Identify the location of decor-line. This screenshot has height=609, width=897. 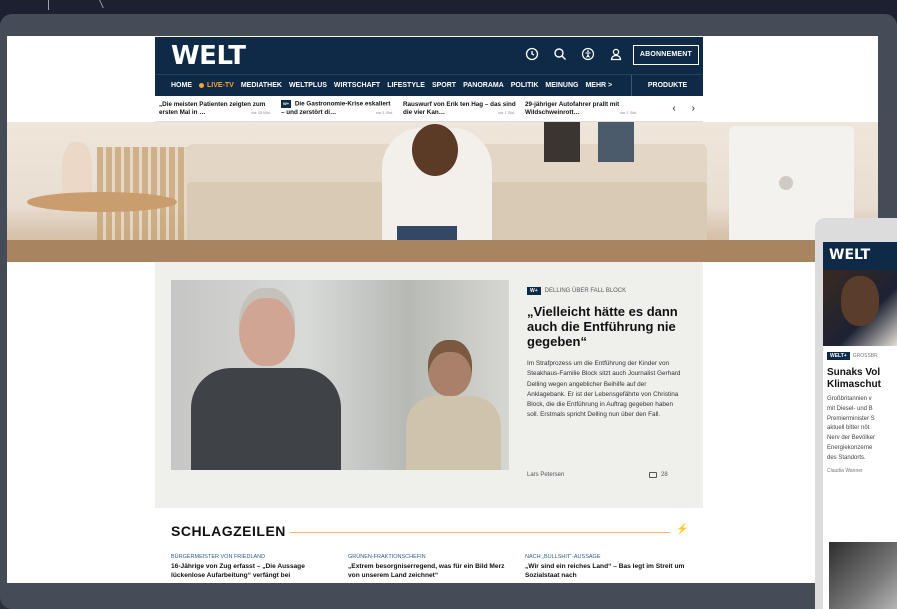
(130, 4).